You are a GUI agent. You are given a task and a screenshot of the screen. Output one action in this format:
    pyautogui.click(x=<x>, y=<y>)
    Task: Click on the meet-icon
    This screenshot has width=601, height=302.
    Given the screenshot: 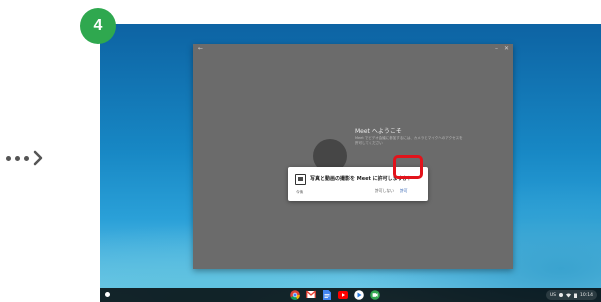 What is the action you would take?
    pyautogui.click(x=374, y=294)
    